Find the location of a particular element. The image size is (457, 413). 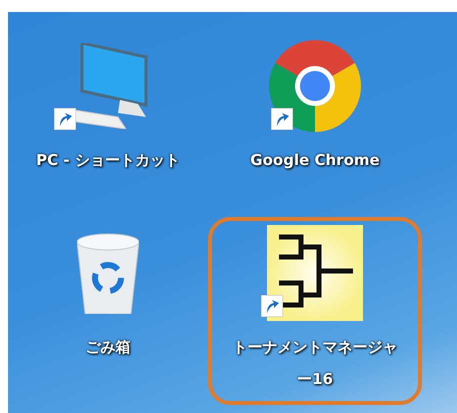

icon-label: ごみ箱 is located at coordinates (108, 347).